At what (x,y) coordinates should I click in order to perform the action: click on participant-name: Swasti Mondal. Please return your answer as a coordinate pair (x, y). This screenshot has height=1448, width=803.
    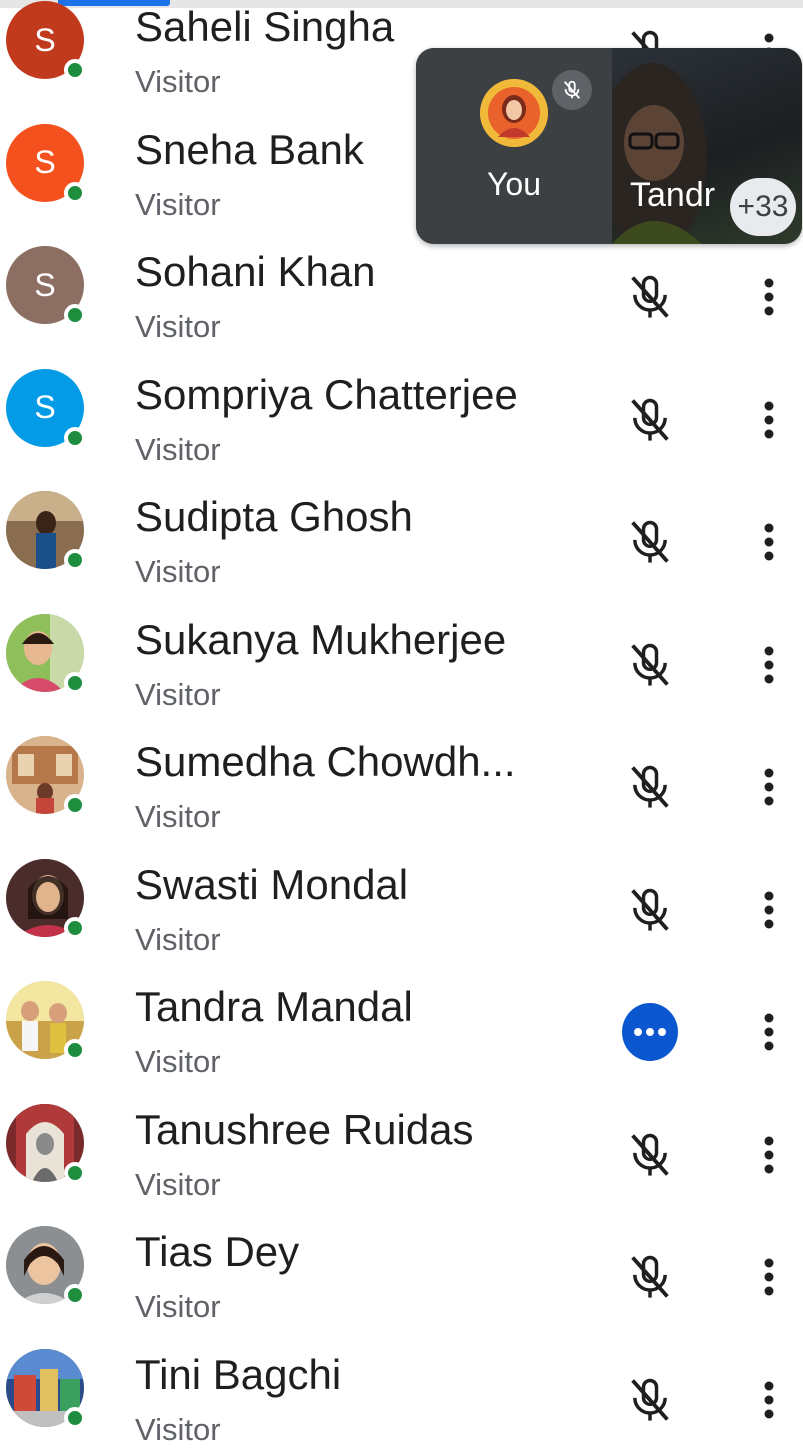
    Looking at the image, I should click on (272, 884).